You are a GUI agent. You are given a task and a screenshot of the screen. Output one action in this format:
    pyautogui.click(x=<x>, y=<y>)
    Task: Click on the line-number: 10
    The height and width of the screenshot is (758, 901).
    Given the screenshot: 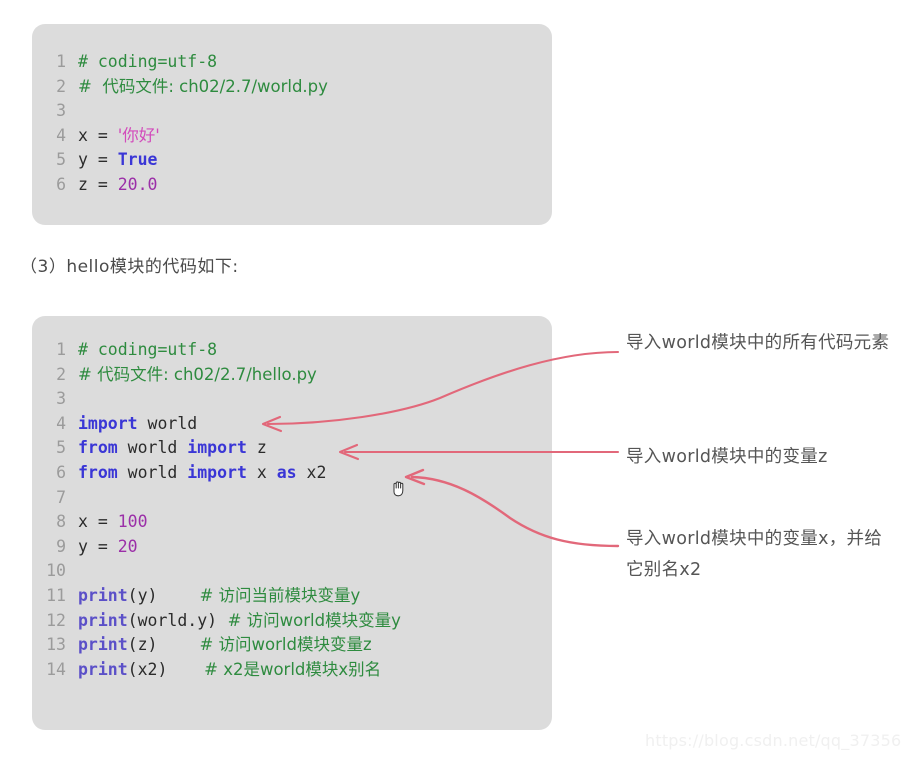 What is the action you would take?
    pyautogui.click(x=56, y=571)
    